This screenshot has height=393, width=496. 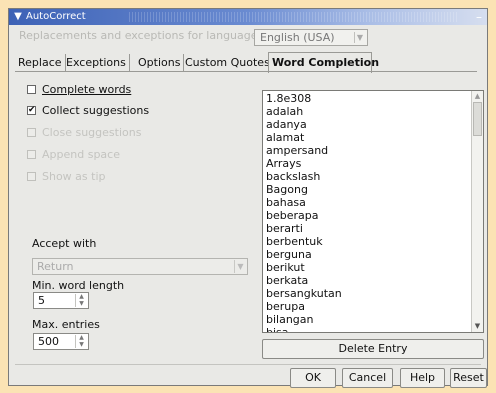 What do you see at coordinates (140, 266) in the screenshot?
I see `accept-with-select: Return ▼` at bounding box center [140, 266].